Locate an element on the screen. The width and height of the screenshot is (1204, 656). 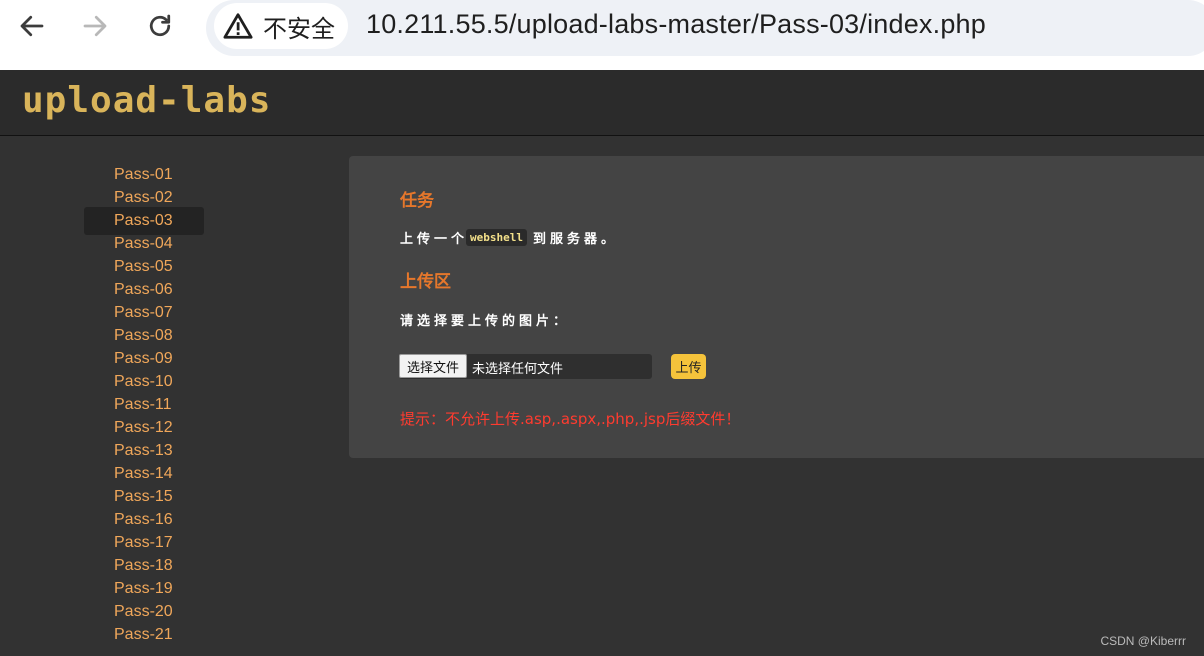
sidebar-item-pass-06: Pass-06 is located at coordinates (144, 289).